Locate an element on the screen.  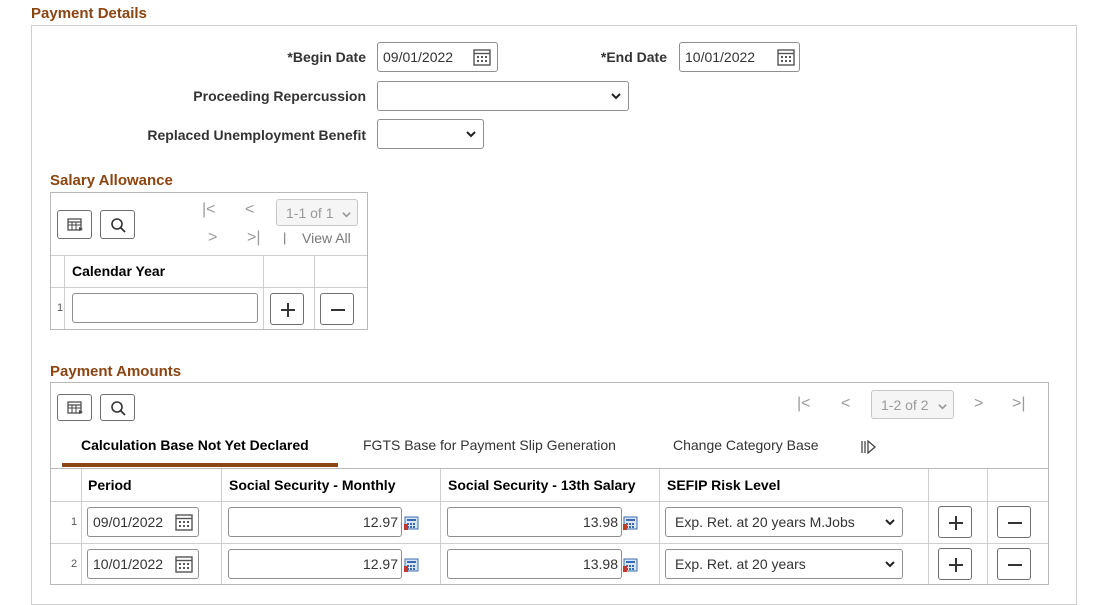
section-title: Payment Details is located at coordinates (89, 13).